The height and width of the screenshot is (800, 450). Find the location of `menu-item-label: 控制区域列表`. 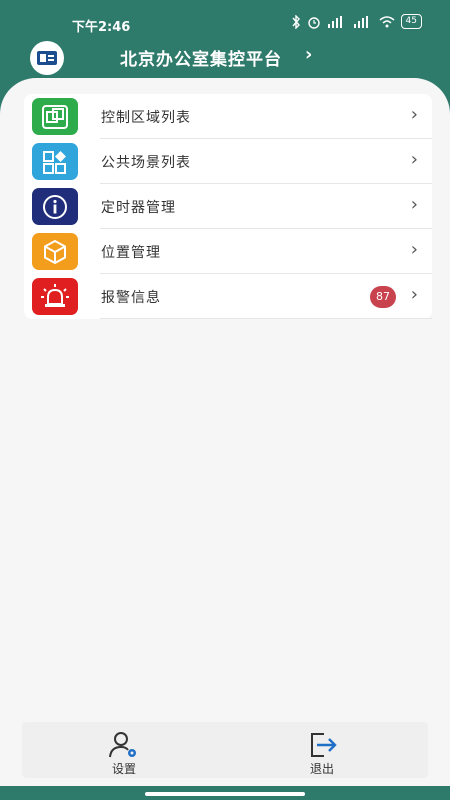

menu-item-label: 控制区域列表 is located at coordinates (146, 118).